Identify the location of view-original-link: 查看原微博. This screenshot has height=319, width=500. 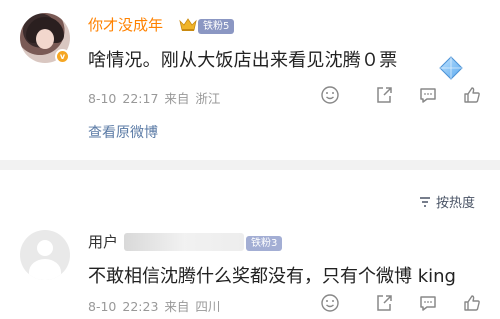
(123, 132).